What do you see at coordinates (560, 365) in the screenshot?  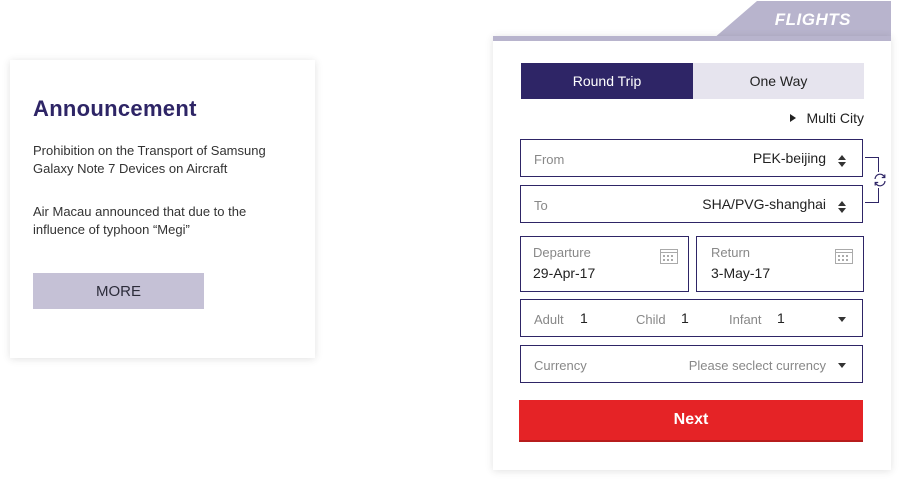 I see `currency-label: Currency` at bounding box center [560, 365].